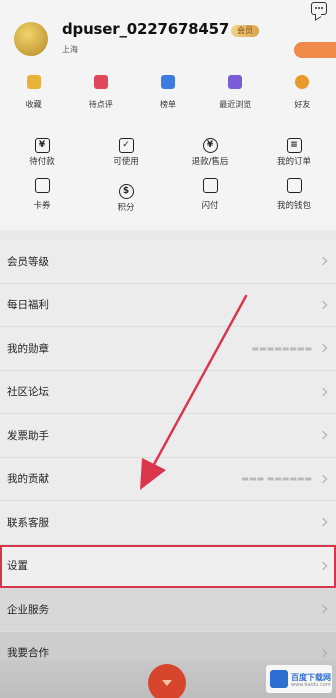 The height and width of the screenshot is (698, 336). I want to click on wallet-icon: ¥, so click(42, 145).